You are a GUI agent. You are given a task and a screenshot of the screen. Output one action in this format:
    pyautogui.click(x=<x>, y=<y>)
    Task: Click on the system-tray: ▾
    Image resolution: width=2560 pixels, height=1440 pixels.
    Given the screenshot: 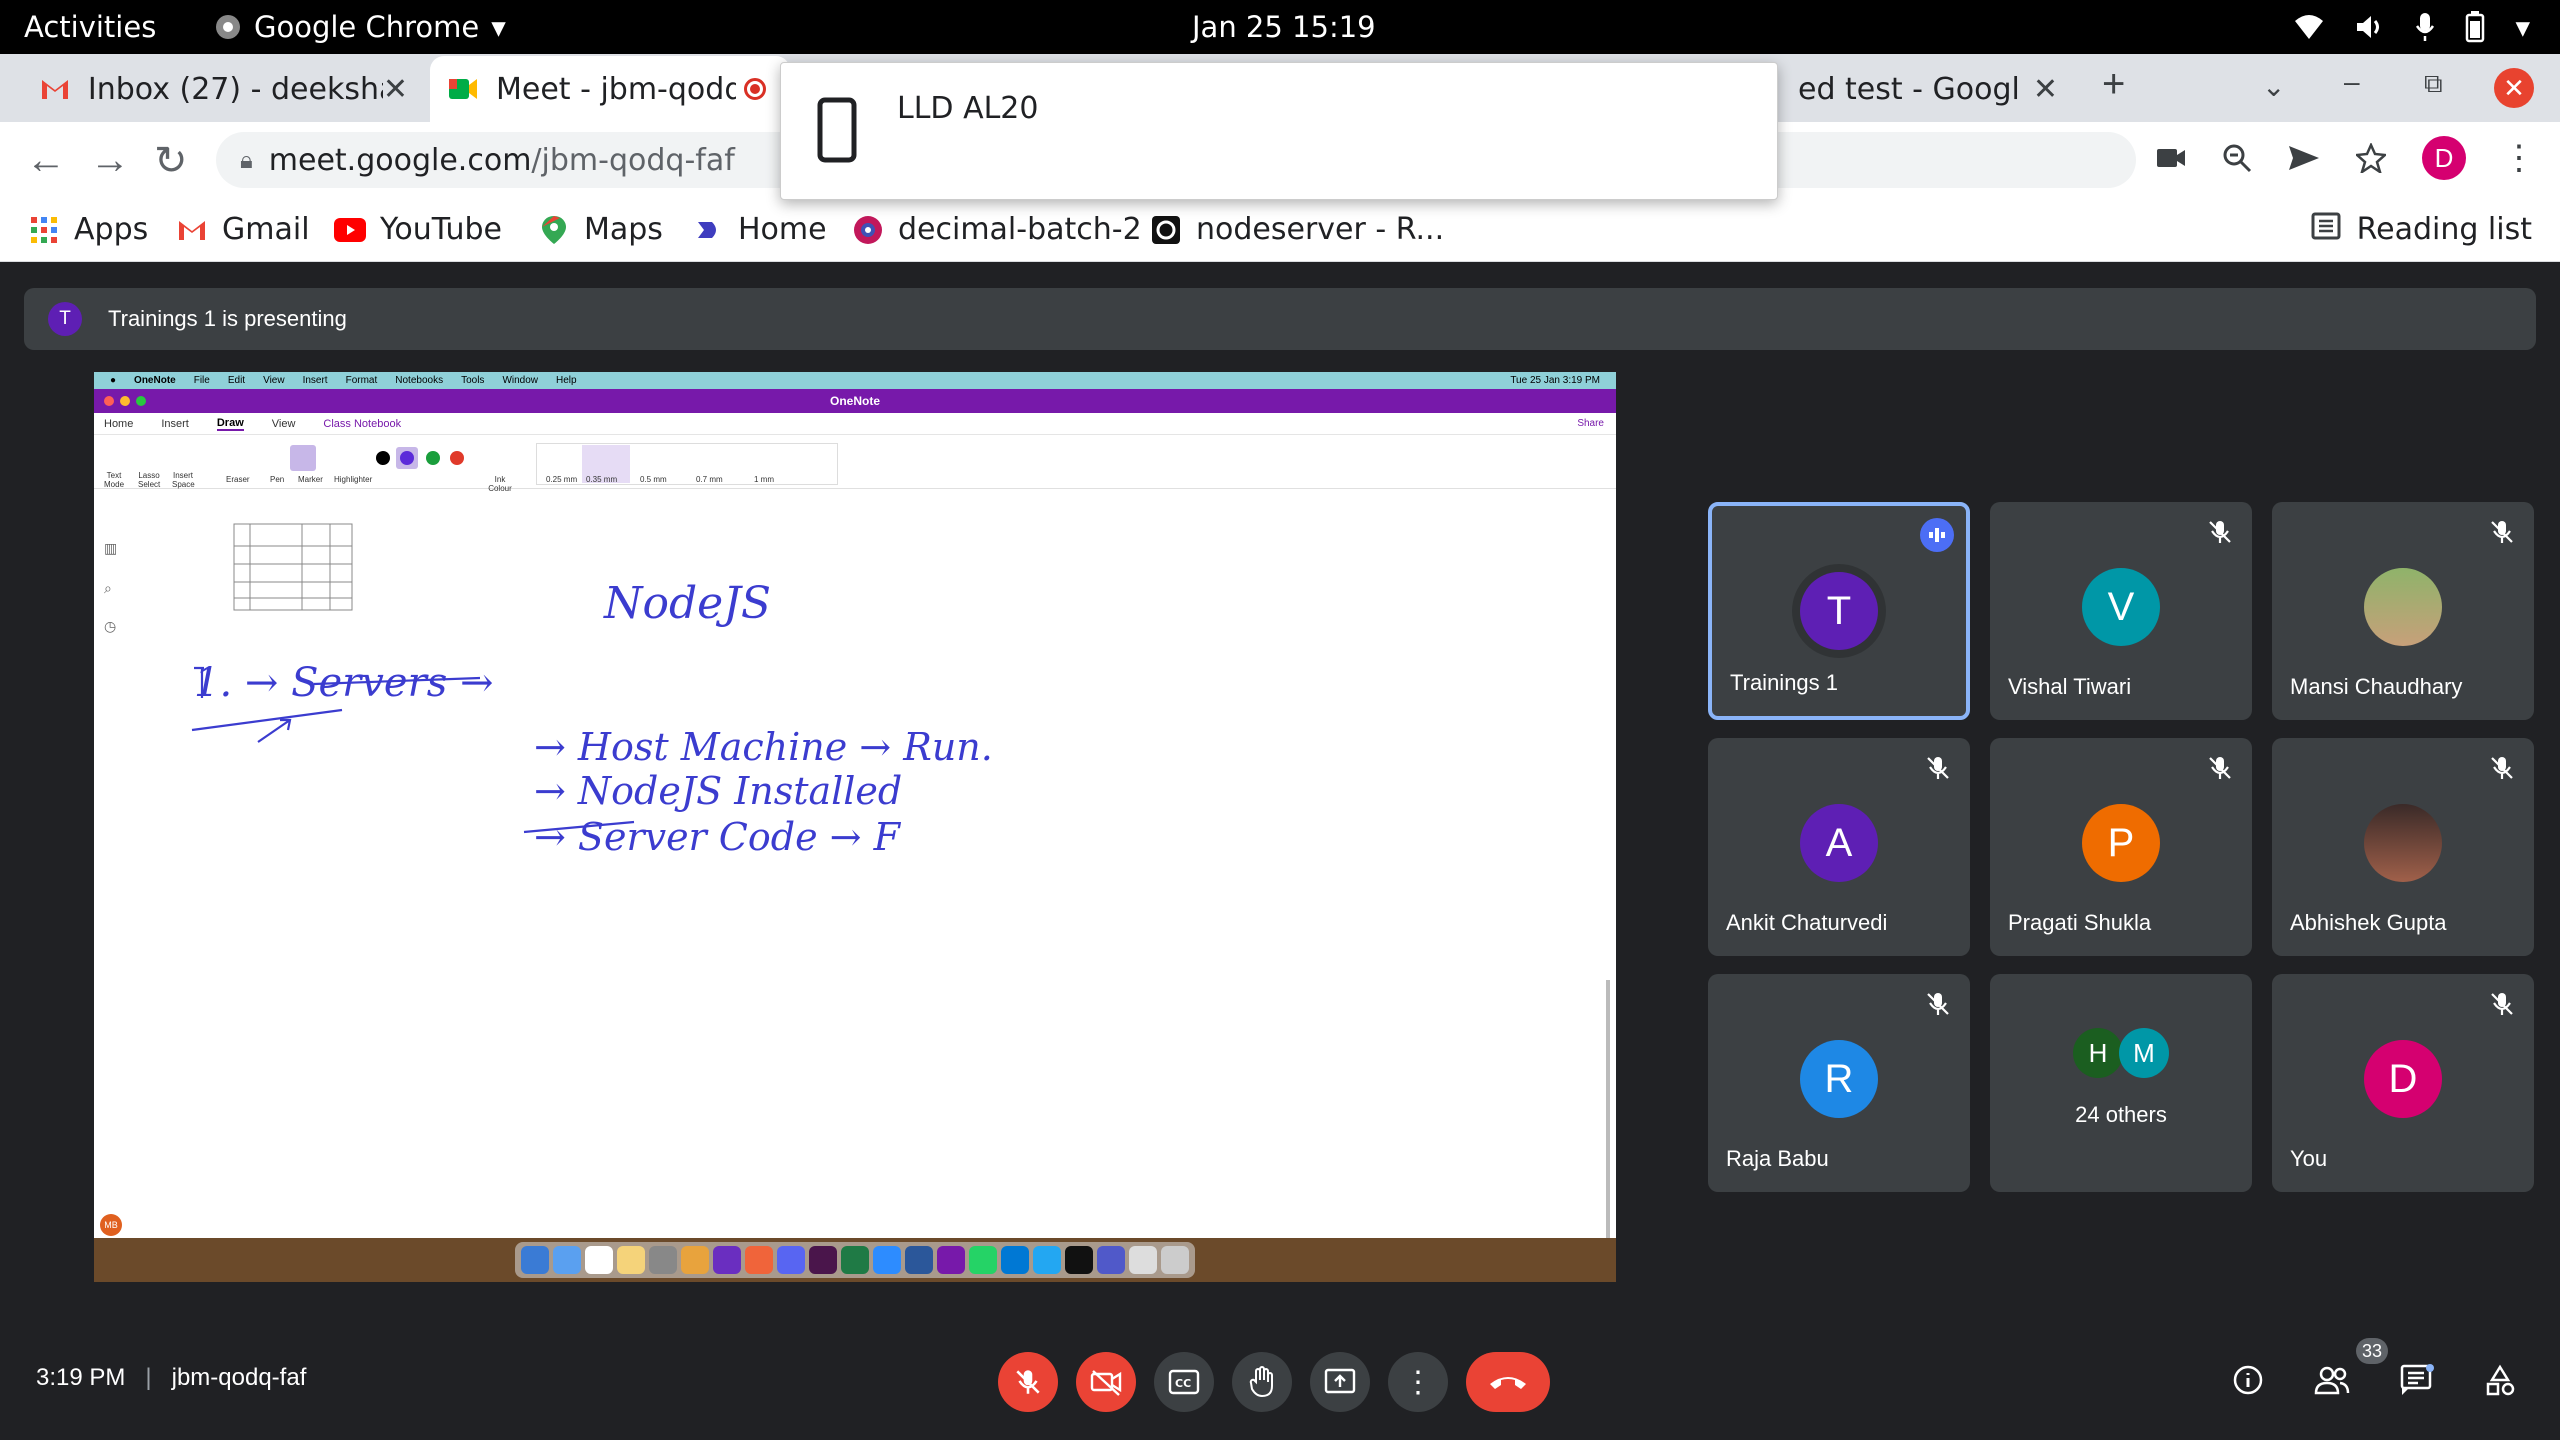 What is the action you would take?
    pyautogui.click(x=2411, y=27)
    